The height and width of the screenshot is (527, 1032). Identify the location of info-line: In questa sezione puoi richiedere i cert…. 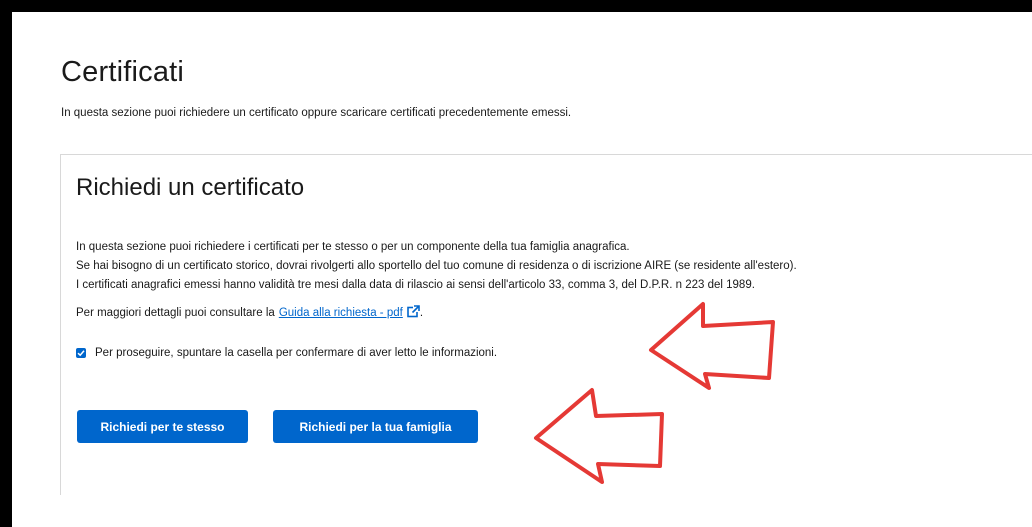
(353, 247).